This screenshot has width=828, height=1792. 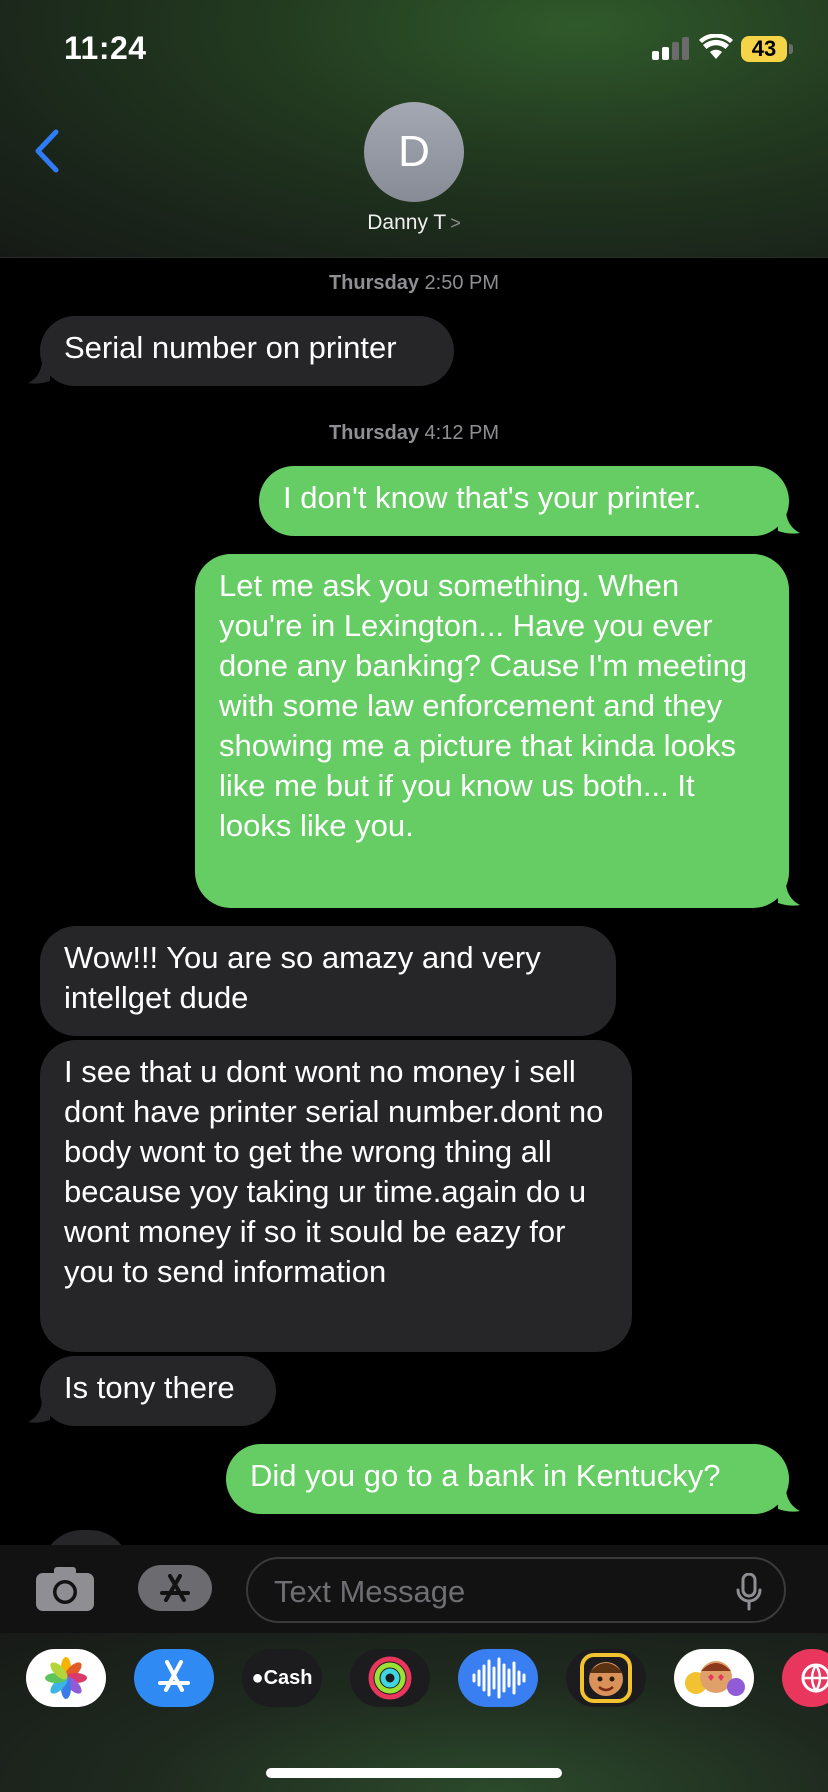 What do you see at coordinates (390, 1678) in the screenshot?
I see `activity-app-icon` at bounding box center [390, 1678].